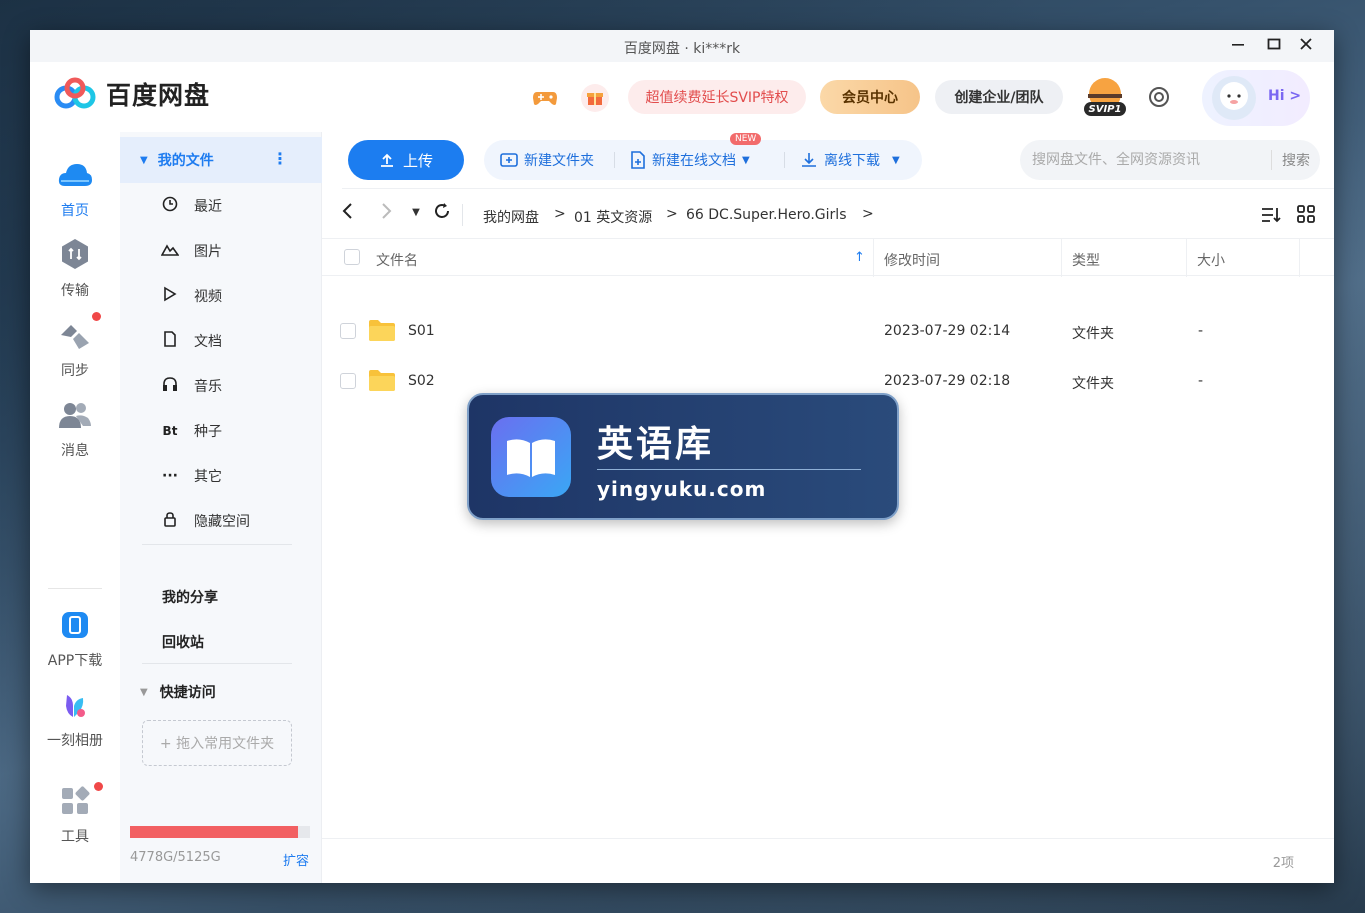 This screenshot has width=1365, height=913. What do you see at coordinates (547, 160) in the screenshot?
I see `new-folder-button: 新建文件夹` at bounding box center [547, 160].